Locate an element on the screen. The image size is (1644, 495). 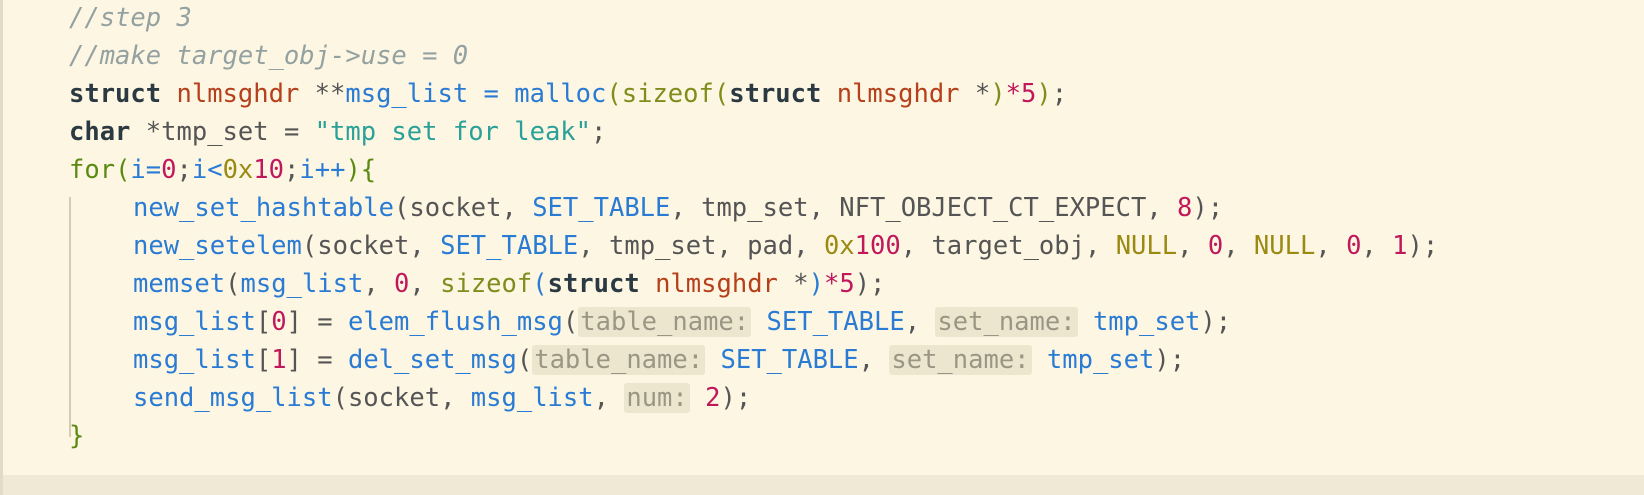
code-line: } is located at coordinates (76, 436).